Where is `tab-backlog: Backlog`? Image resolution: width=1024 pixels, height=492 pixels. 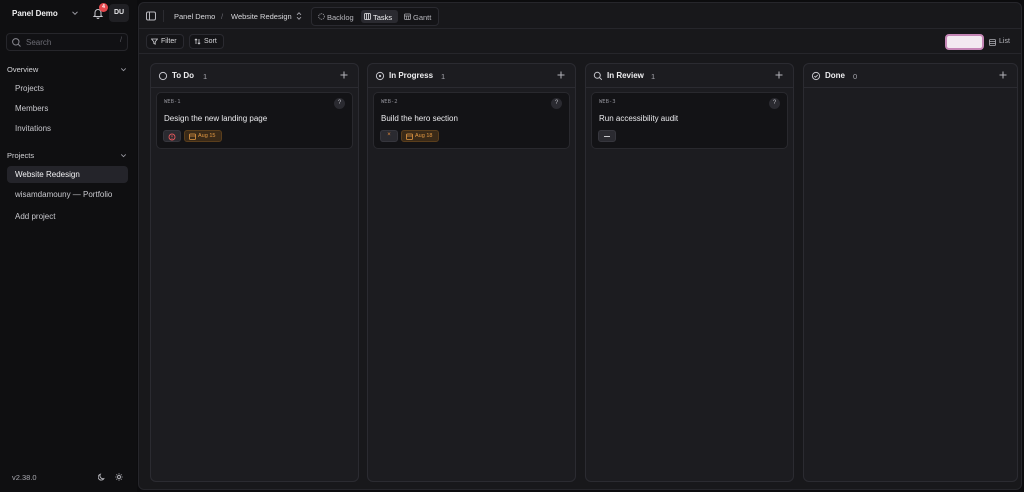 tab-backlog: Backlog is located at coordinates (337, 16).